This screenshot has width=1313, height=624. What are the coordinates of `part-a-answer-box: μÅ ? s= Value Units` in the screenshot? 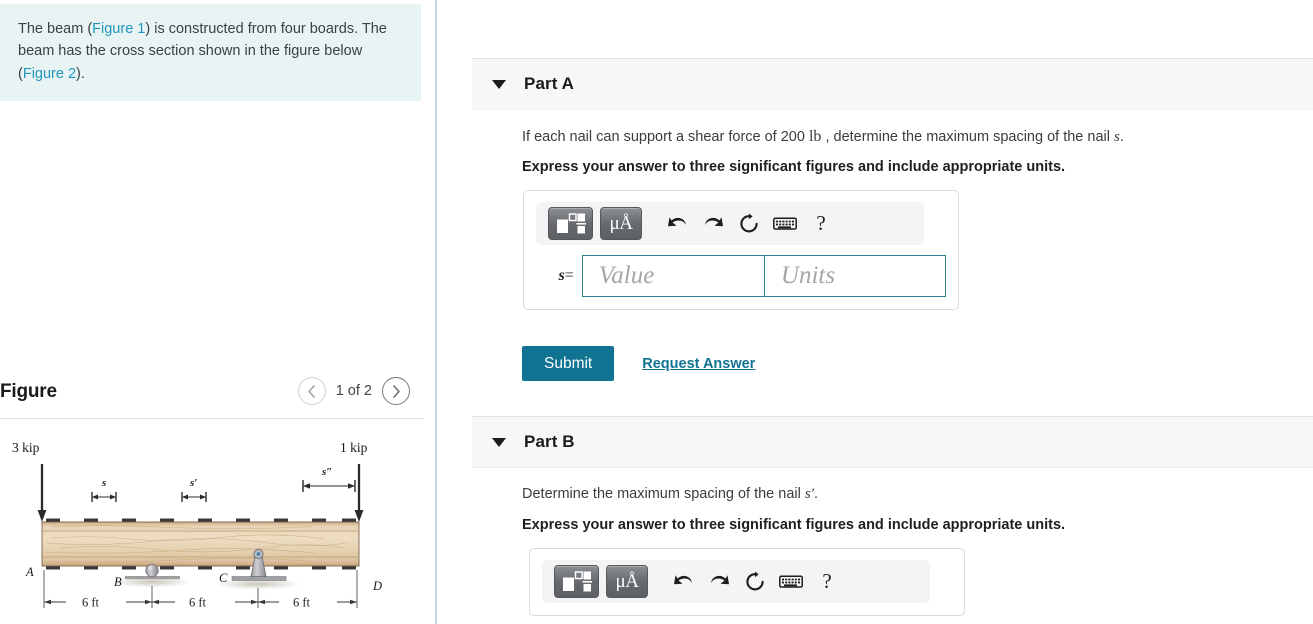 It's located at (741, 250).